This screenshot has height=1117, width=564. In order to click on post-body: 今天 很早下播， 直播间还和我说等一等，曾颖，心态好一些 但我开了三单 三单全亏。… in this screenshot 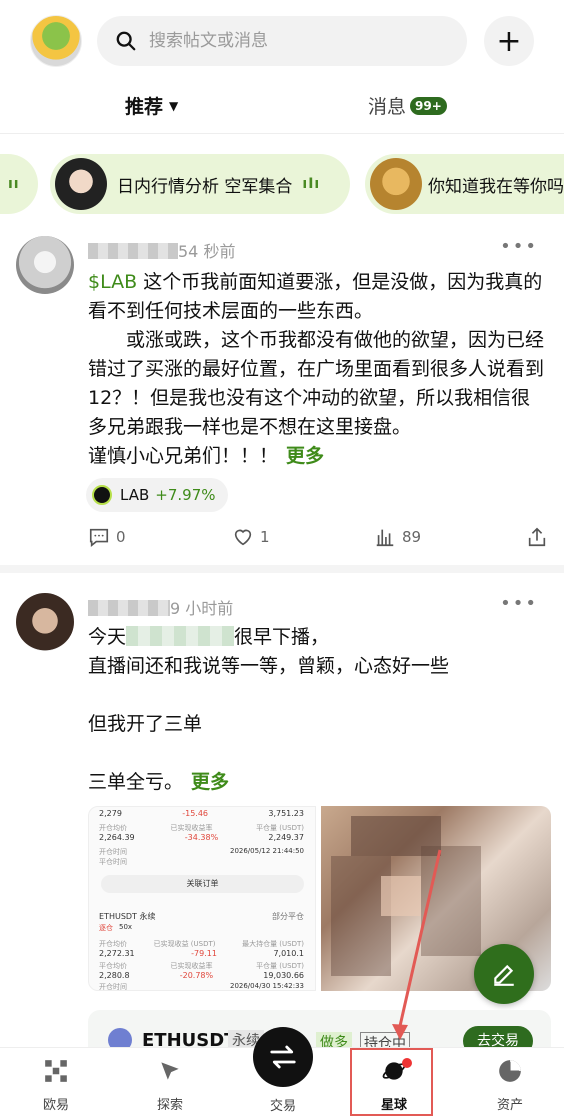, I will do `click(318, 710)`.